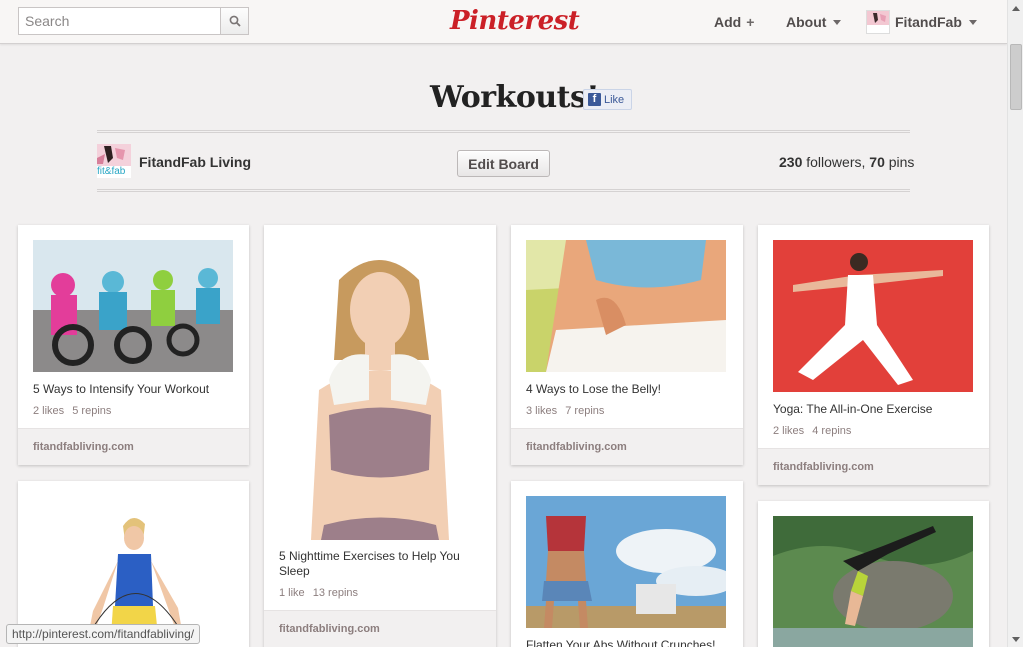  Describe the element at coordinates (878, 22) in the screenshot. I see `user-avatar` at that location.